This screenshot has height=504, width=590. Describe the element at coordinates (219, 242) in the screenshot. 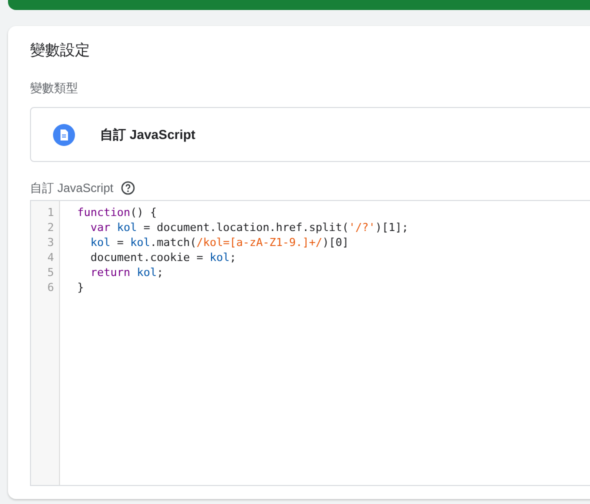

I see `code-line: kol = kol.match(/kol=[a-zA-Z1-9.]+/)[0]` at that location.